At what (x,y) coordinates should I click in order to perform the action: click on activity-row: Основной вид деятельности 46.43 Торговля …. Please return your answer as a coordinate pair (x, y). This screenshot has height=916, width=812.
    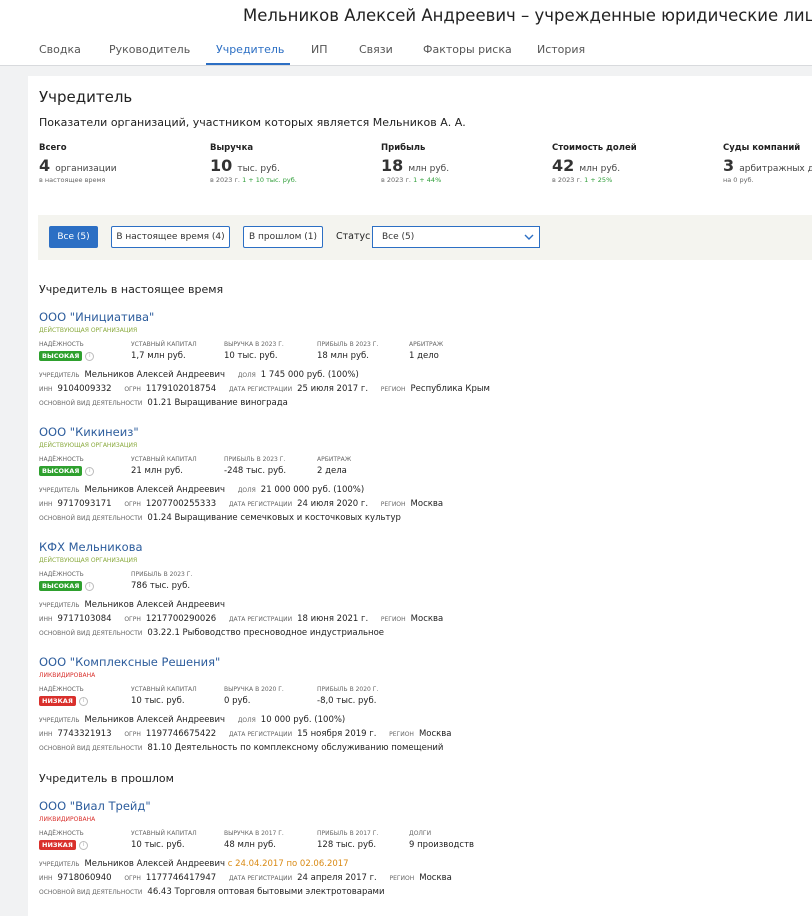
    Looking at the image, I should click on (212, 892).